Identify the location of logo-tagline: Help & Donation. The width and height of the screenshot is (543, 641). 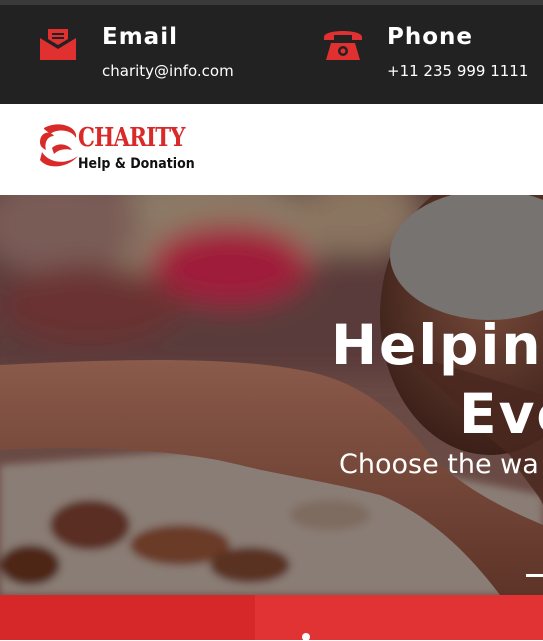
(136, 164).